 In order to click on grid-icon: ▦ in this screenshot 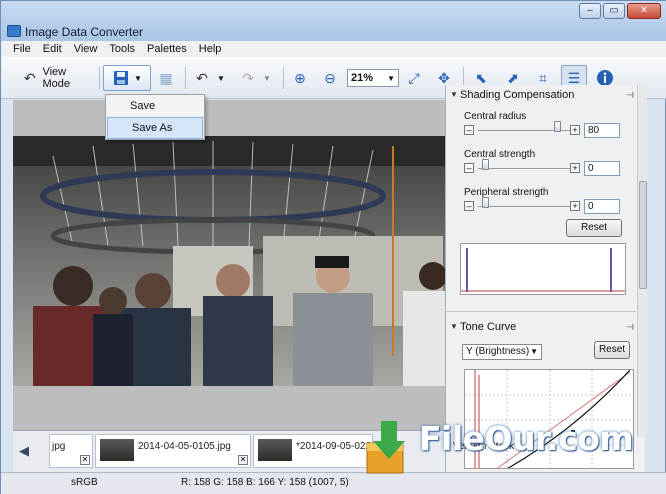, I will do `click(166, 77)`.